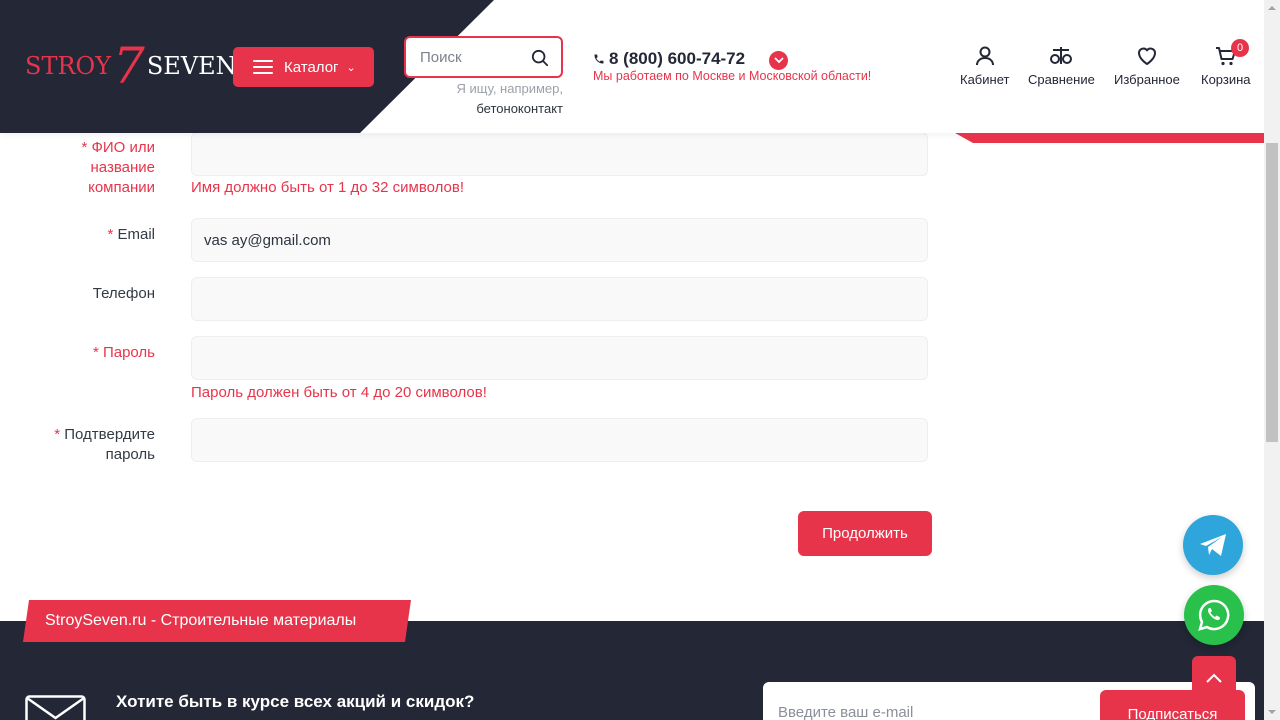 This screenshot has width=1280, height=720. Describe the element at coordinates (1226, 79) in the screenshot. I see `cart-label: Корзина` at that location.